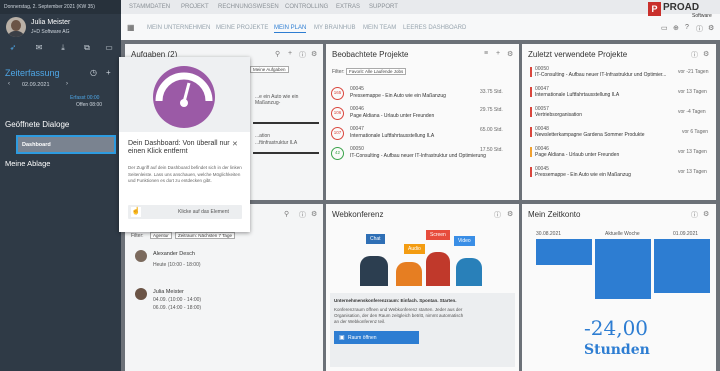 The width and height of the screenshot is (720, 371). What do you see at coordinates (184, 94) in the screenshot?
I see `dashboard-graphic` at bounding box center [184, 94].